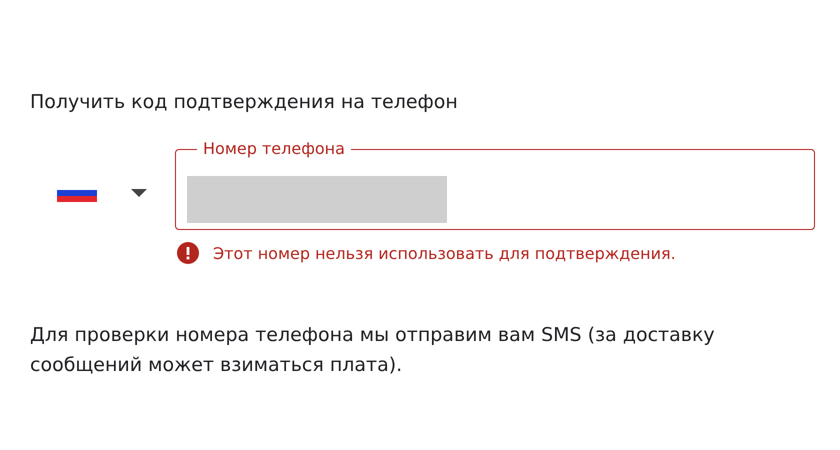 The image size is (840, 450). I want to click on caret-icon, so click(139, 193).